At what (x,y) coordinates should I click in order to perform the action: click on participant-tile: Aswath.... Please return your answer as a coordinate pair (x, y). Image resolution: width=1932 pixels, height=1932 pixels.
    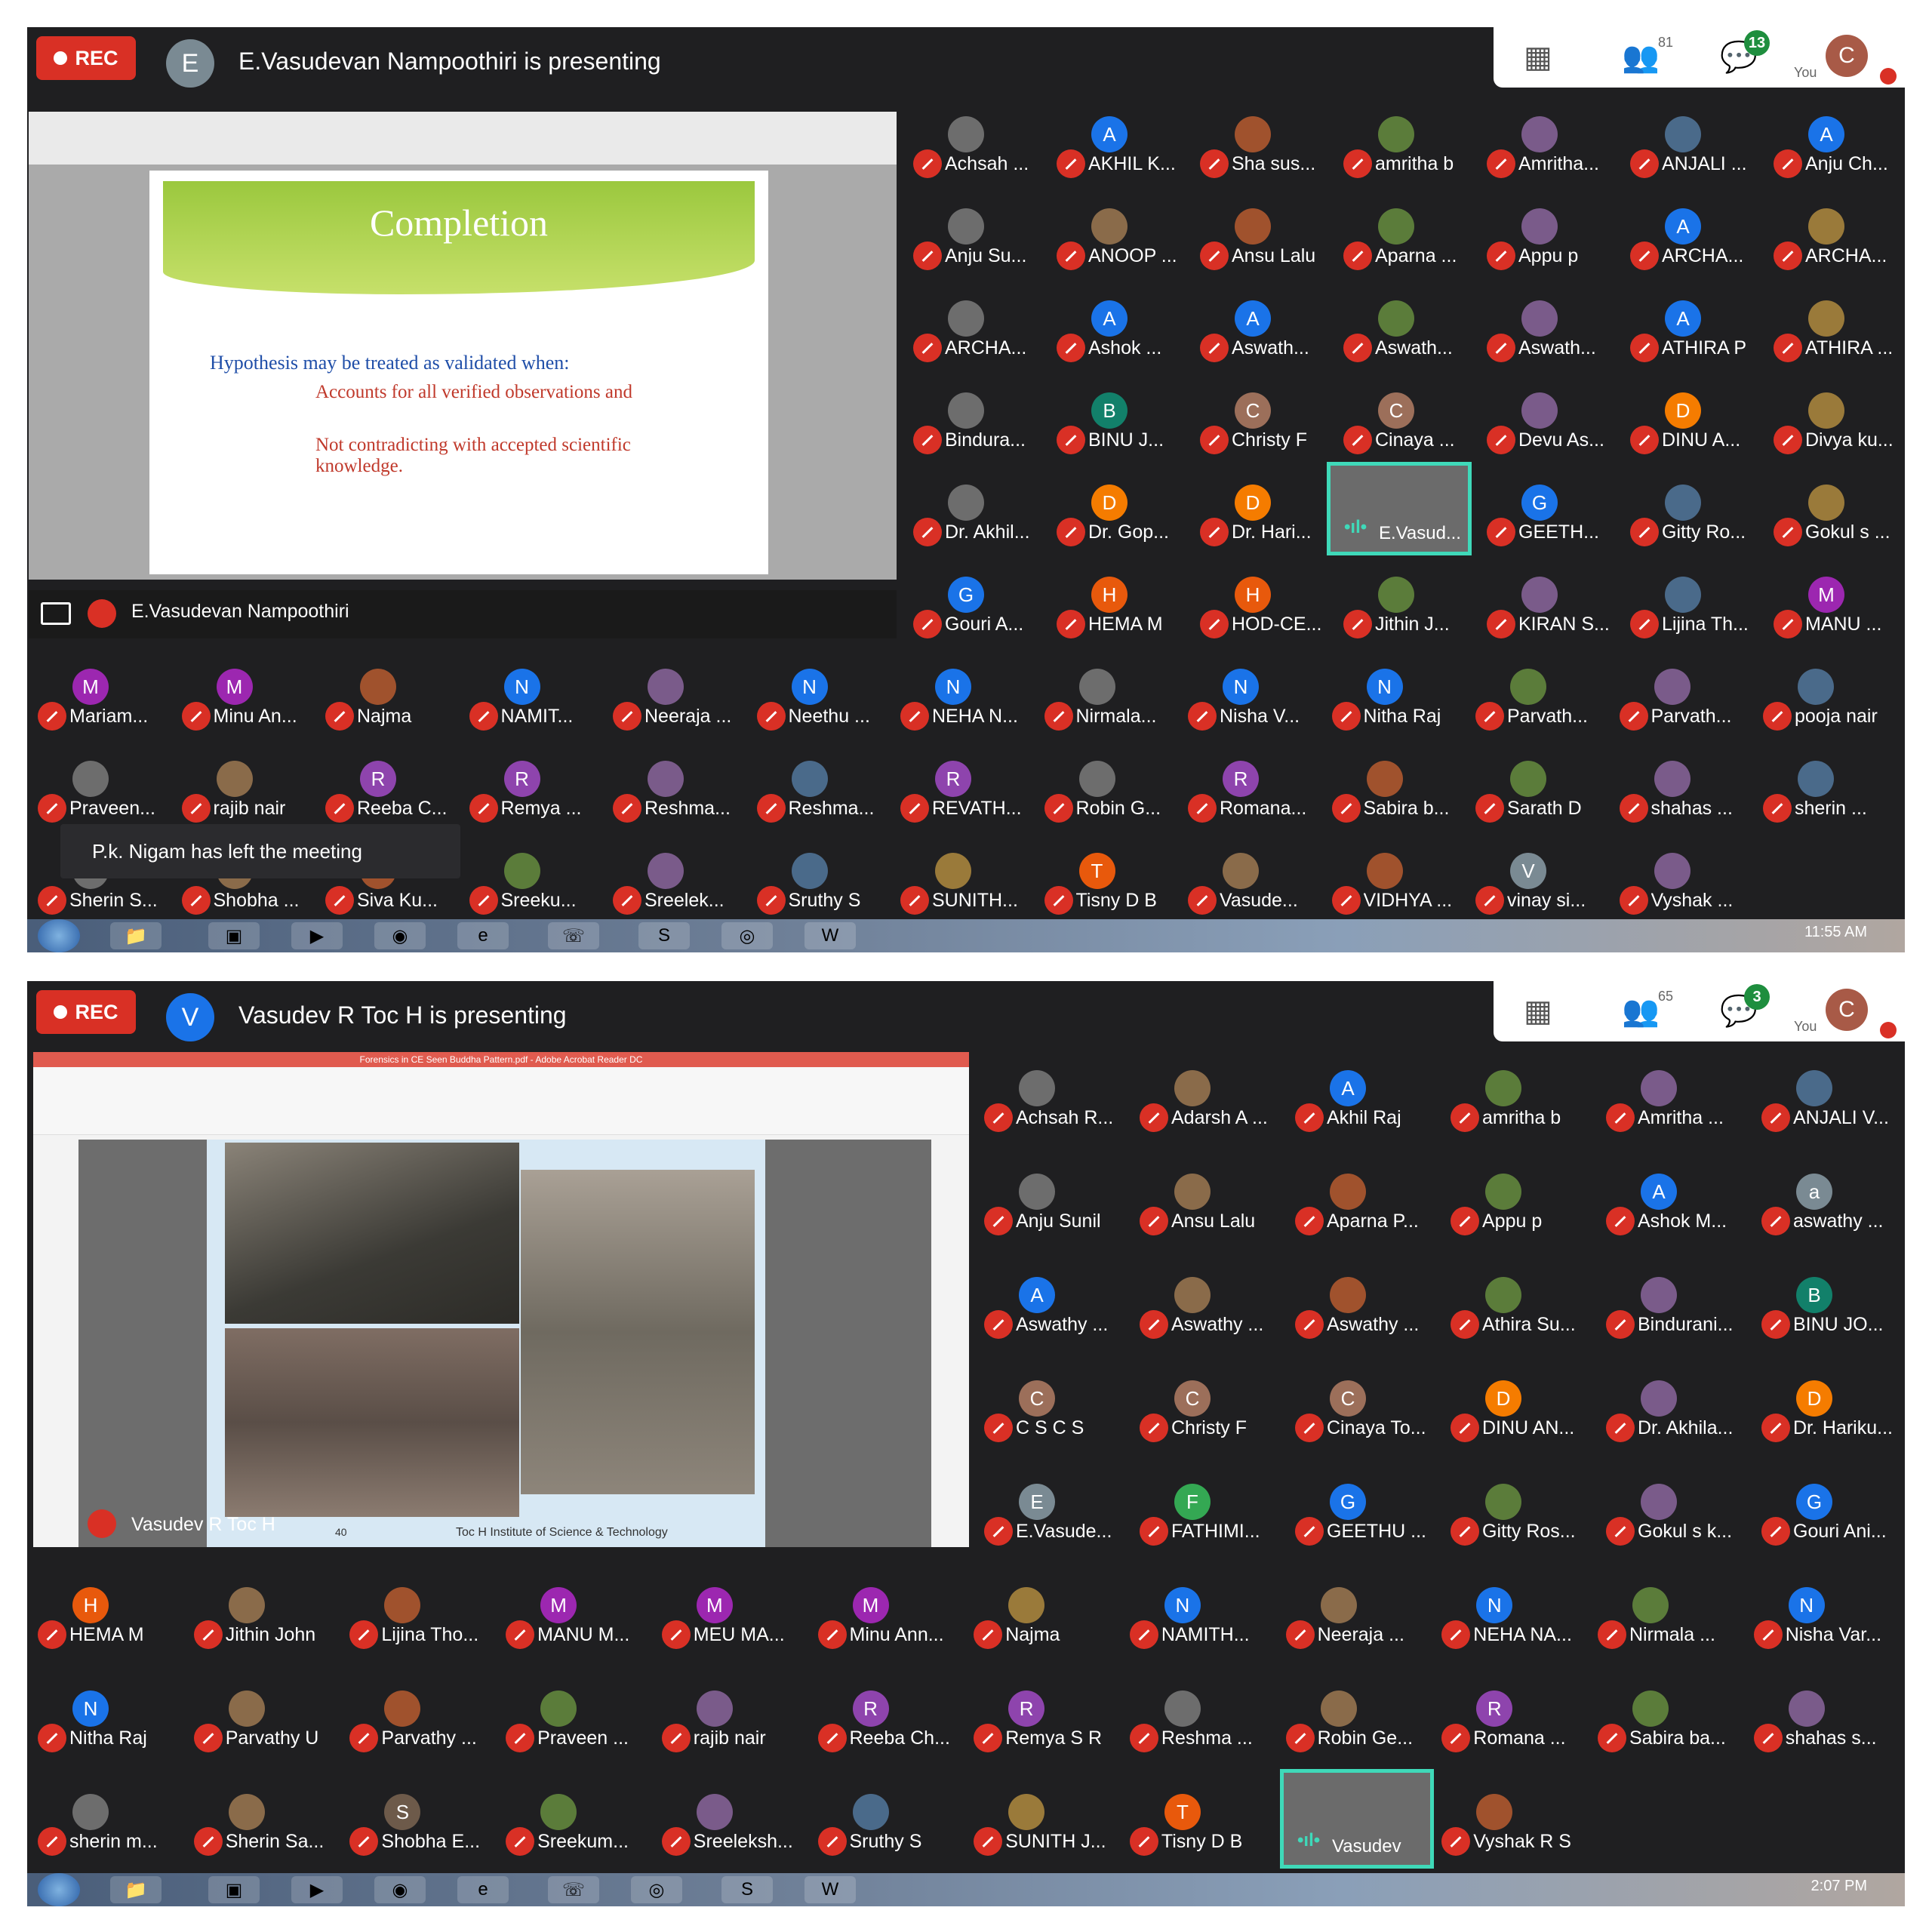
    Looking at the image, I should click on (1404, 320).